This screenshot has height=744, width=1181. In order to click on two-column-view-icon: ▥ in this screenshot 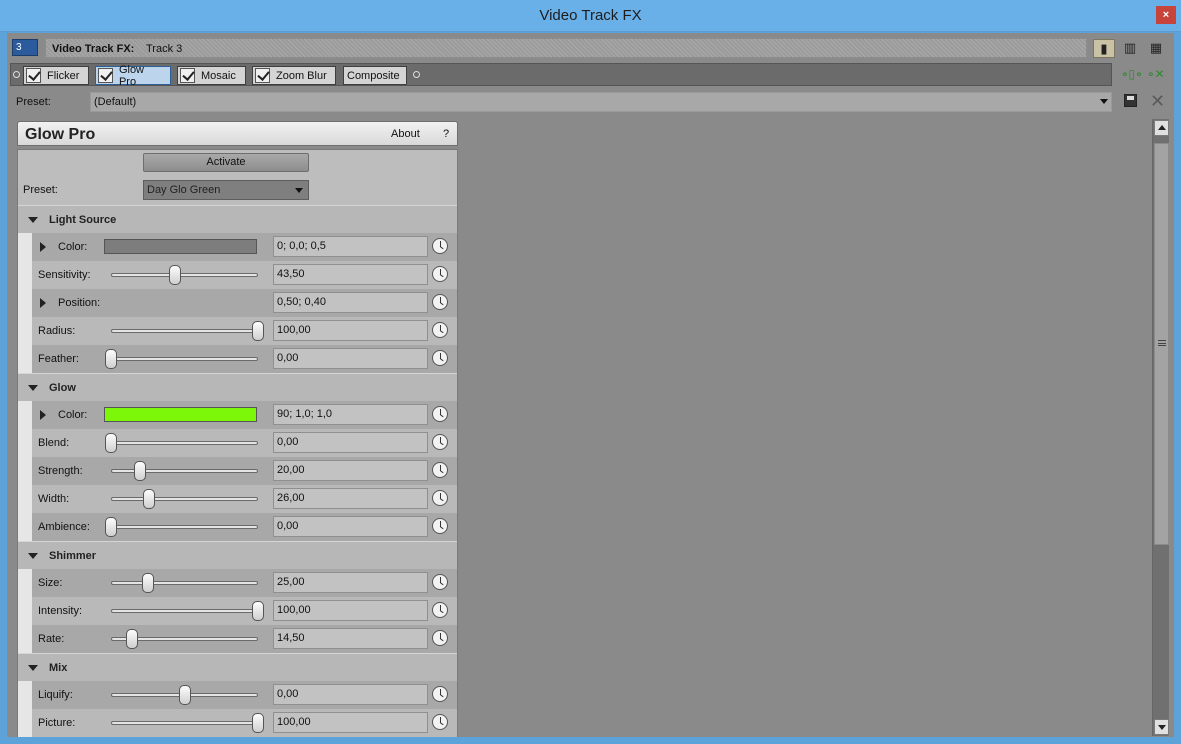, I will do `click(1130, 48)`.